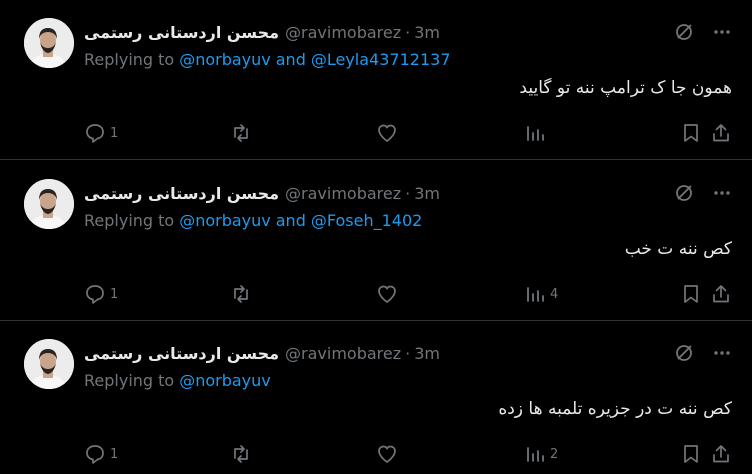  Describe the element at coordinates (554, 454) in the screenshot. I see `view-count: 2` at that location.